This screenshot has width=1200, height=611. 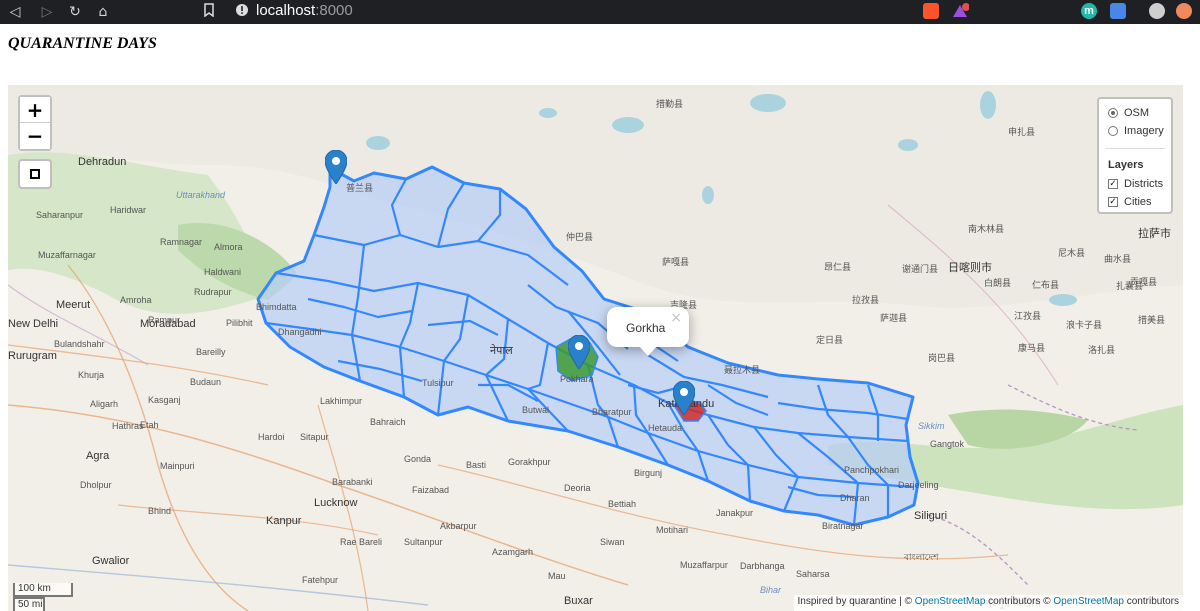 I want to click on place-label: Siliguri, so click(x=931, y=516).